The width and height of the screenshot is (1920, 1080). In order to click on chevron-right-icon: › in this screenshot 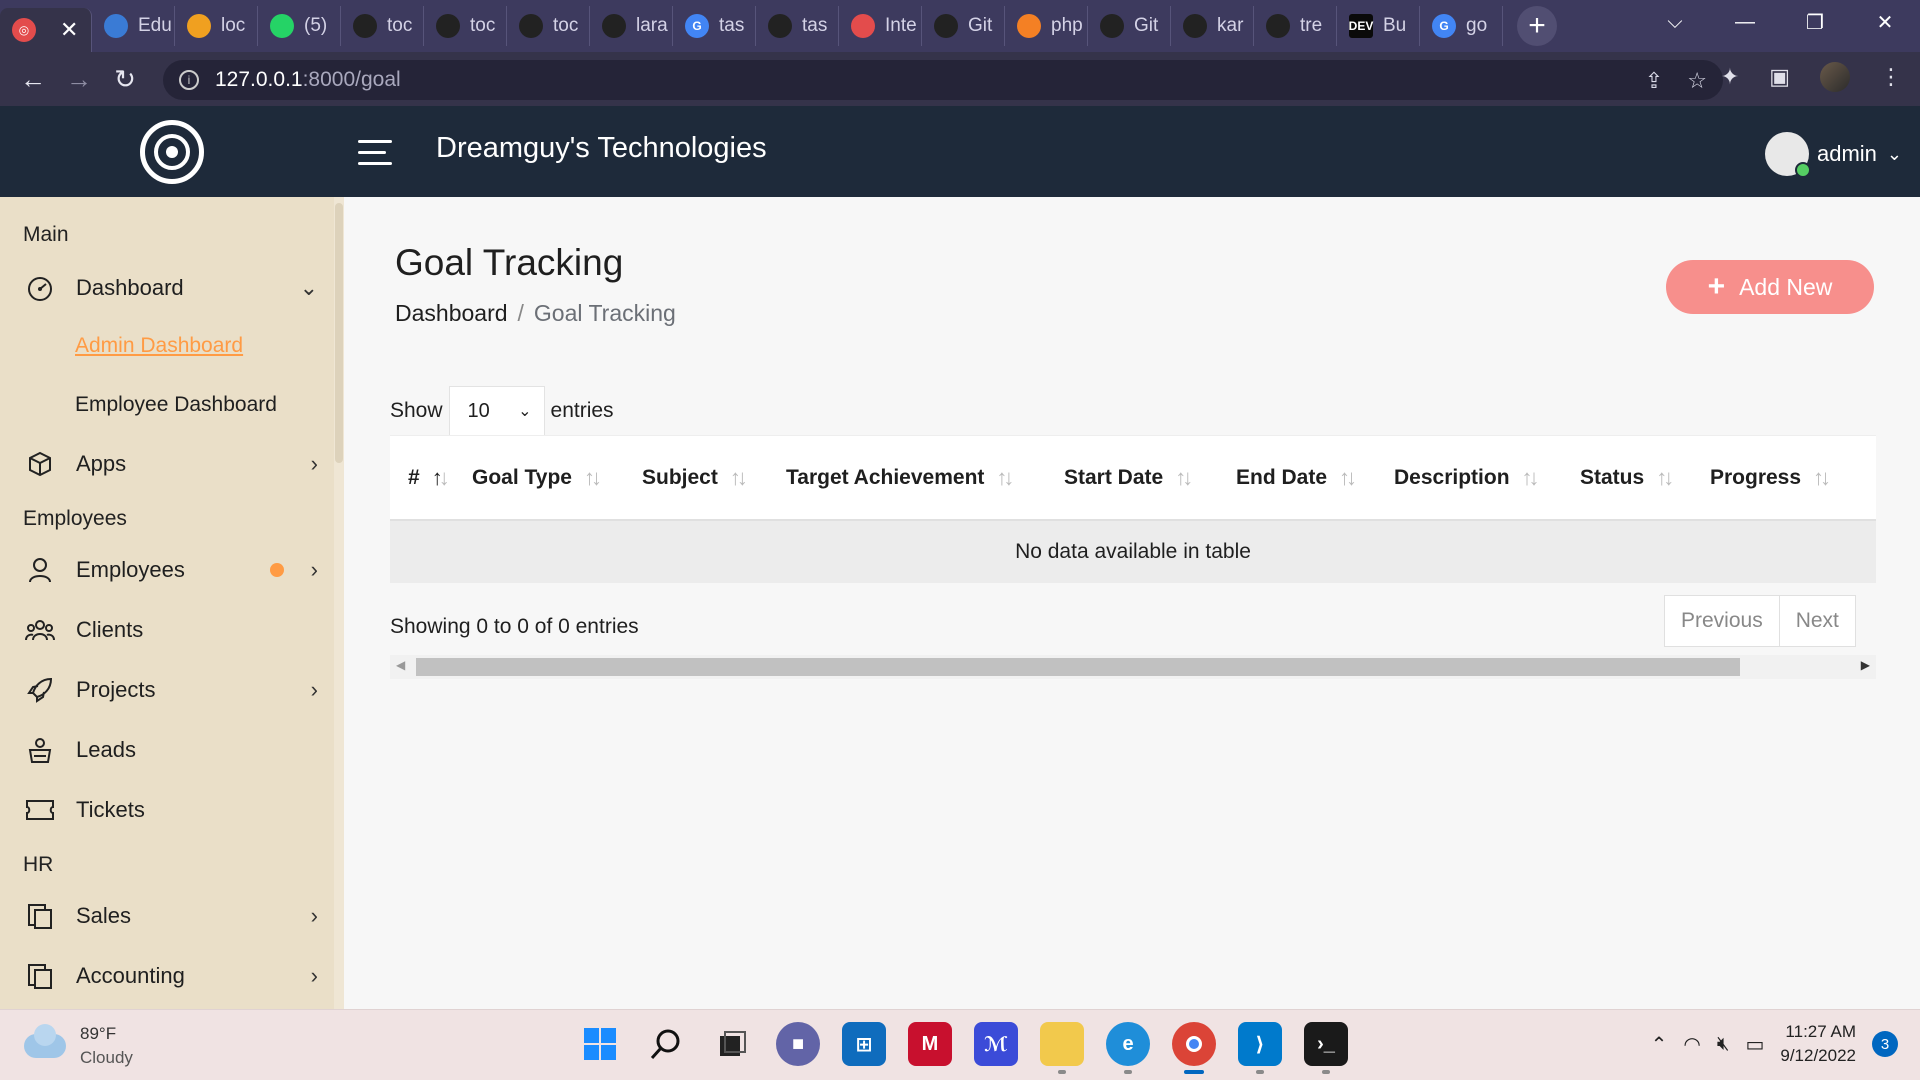, I will do `click(314, 689)`.